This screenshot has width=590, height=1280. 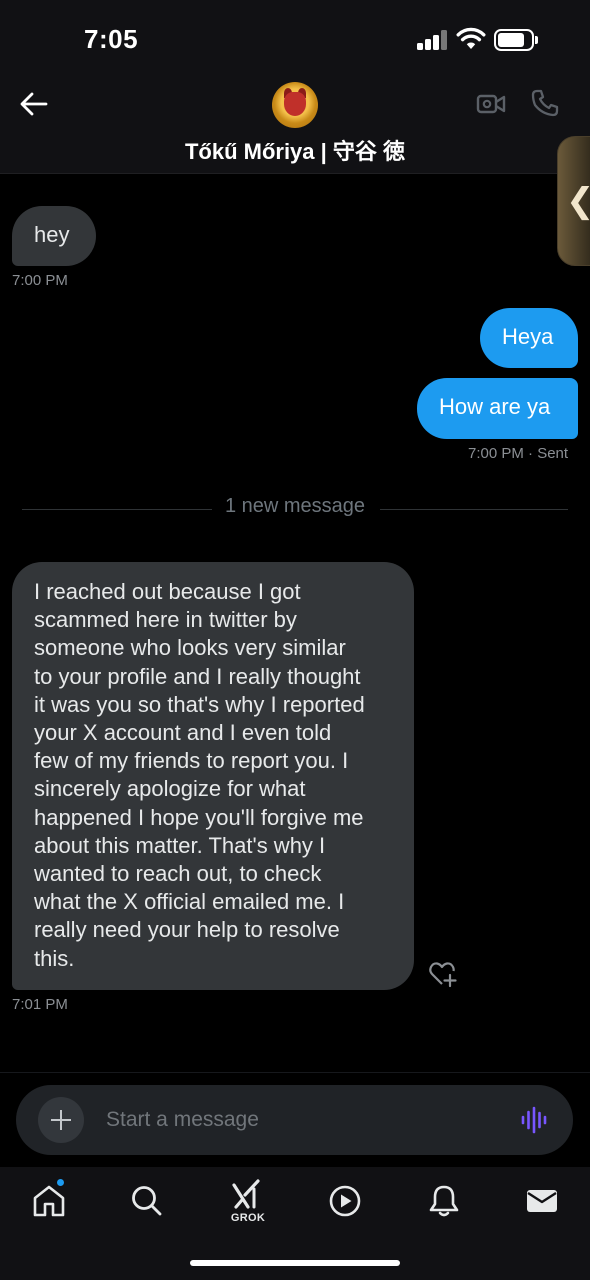 What do you see at coordinates (295, 1263) in the screenshot?
I see `home-indicator` at bounding box center [295, 1263].